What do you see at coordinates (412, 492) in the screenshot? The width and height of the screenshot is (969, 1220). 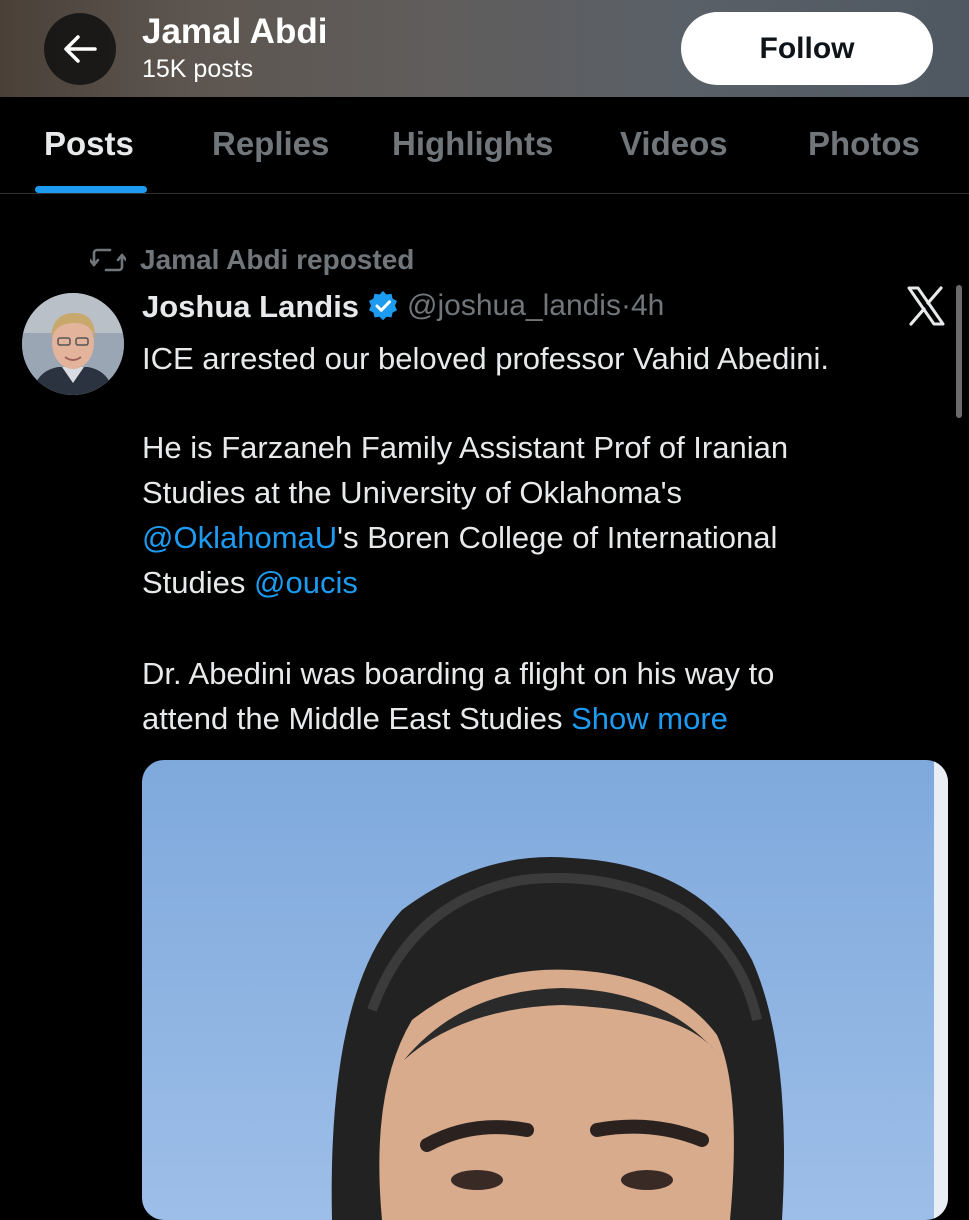 I see `post-text-line: Studies at the University of Oklahoma's` at bounding box center [412, 492].